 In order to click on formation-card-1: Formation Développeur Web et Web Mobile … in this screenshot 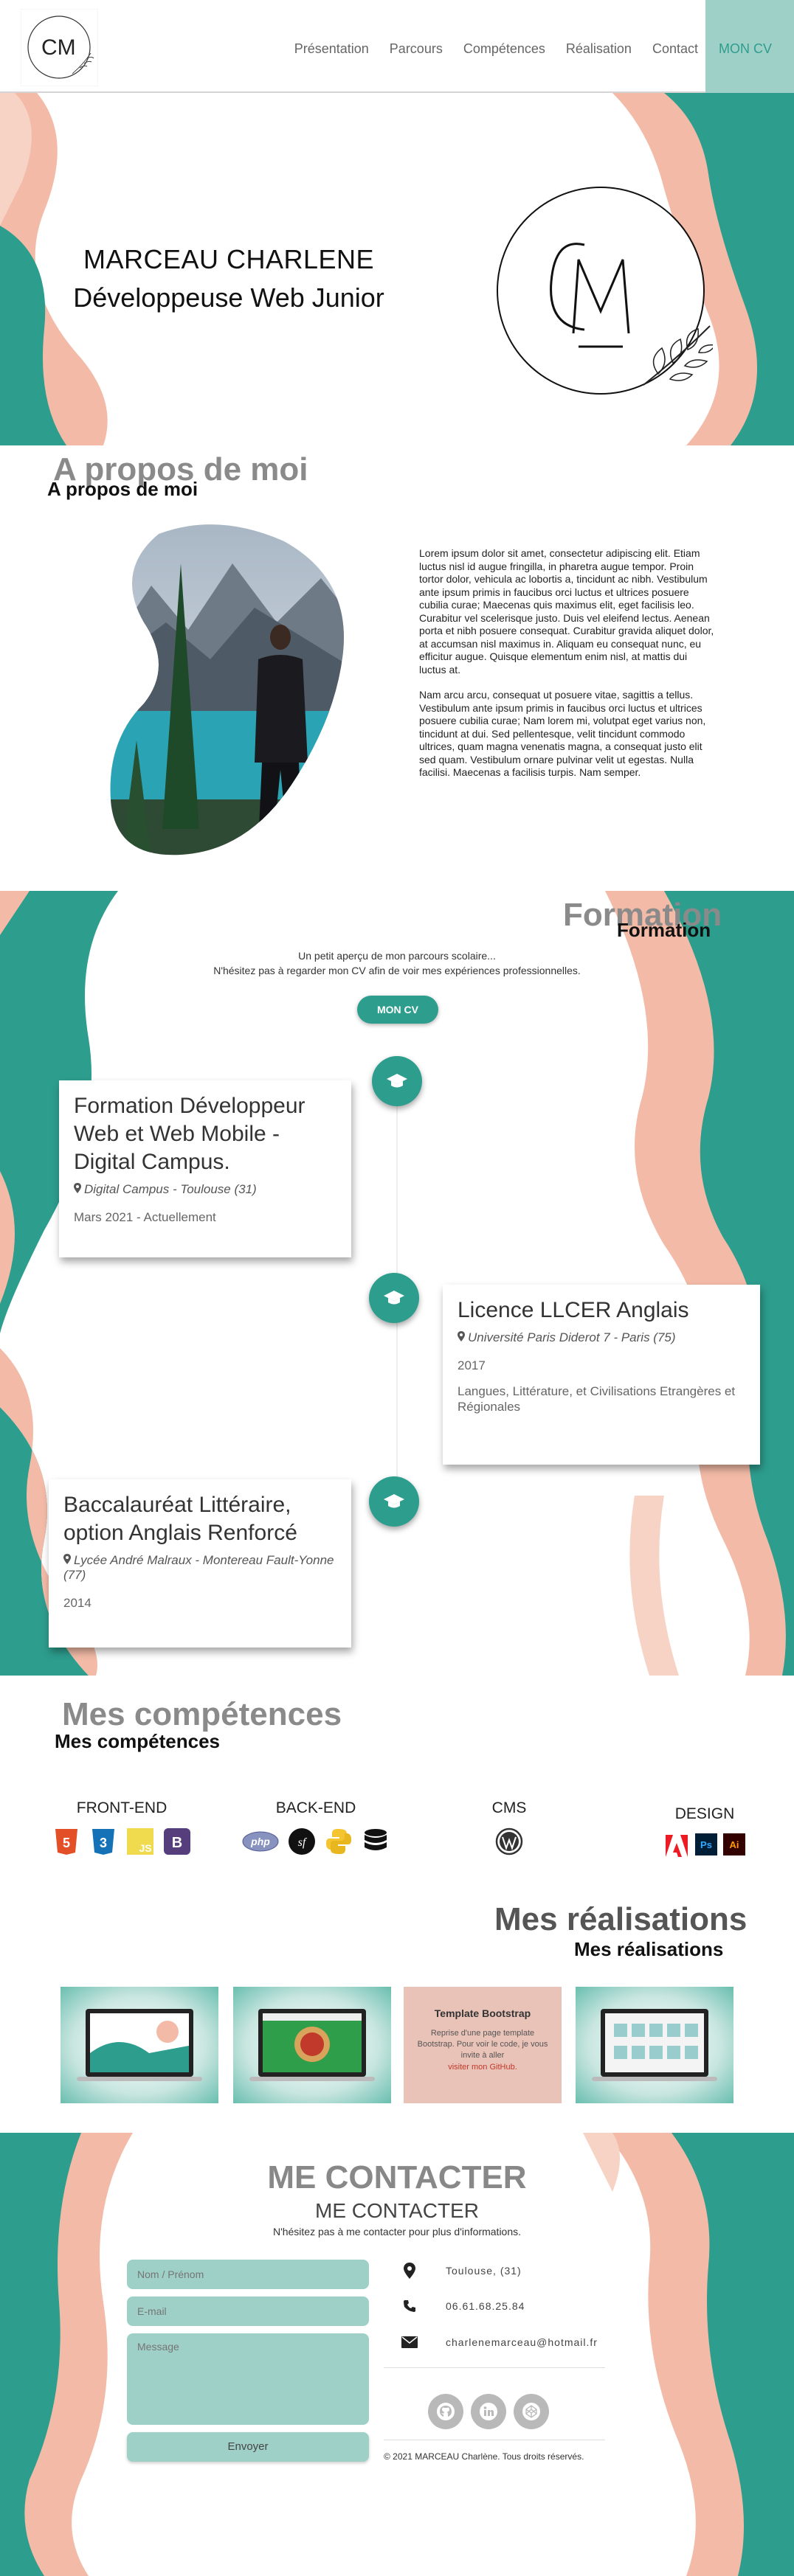, I will do `click(205, 1168)`.